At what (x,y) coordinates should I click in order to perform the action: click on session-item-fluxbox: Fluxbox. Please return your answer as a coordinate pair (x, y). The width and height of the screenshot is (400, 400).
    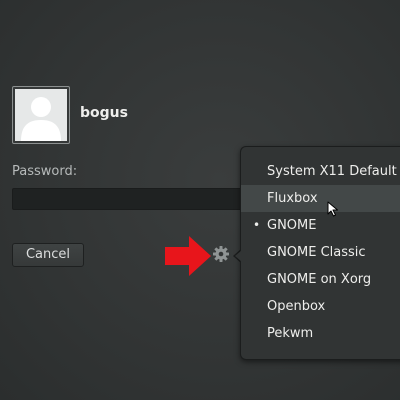
    Looking at the image, I should click on (320, 198).